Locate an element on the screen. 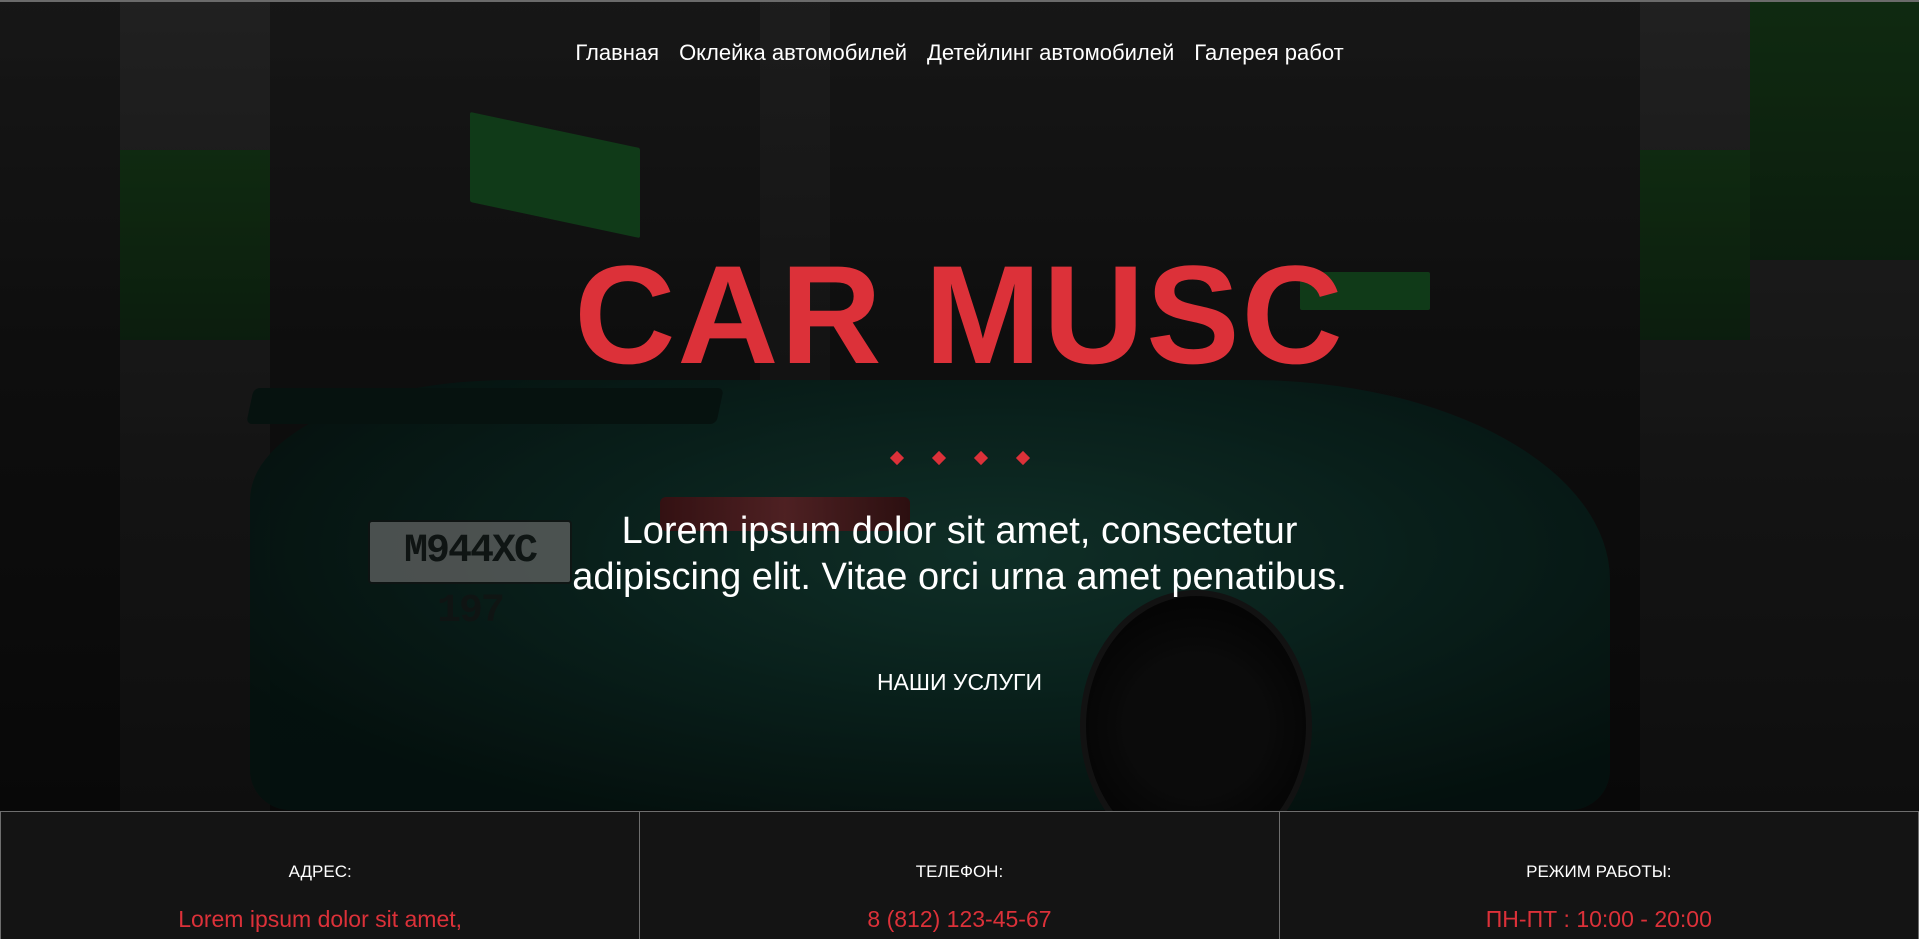 The image size is (1919, 939). page-title: CAR MUSC is located at coordinates (959, 314).